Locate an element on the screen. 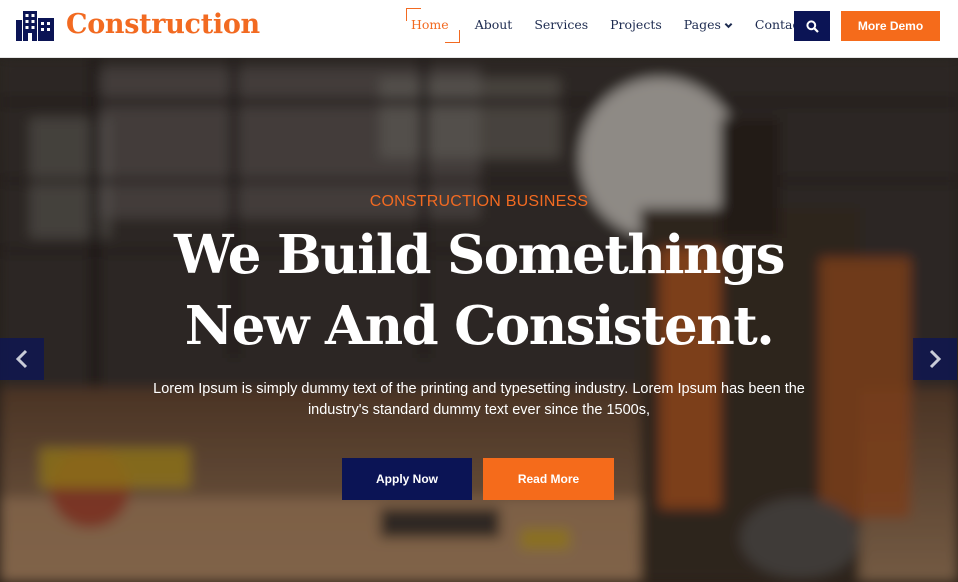 The image size is (958, 582). apply-now-button: Apply Now is located at coordinates (407, 479).